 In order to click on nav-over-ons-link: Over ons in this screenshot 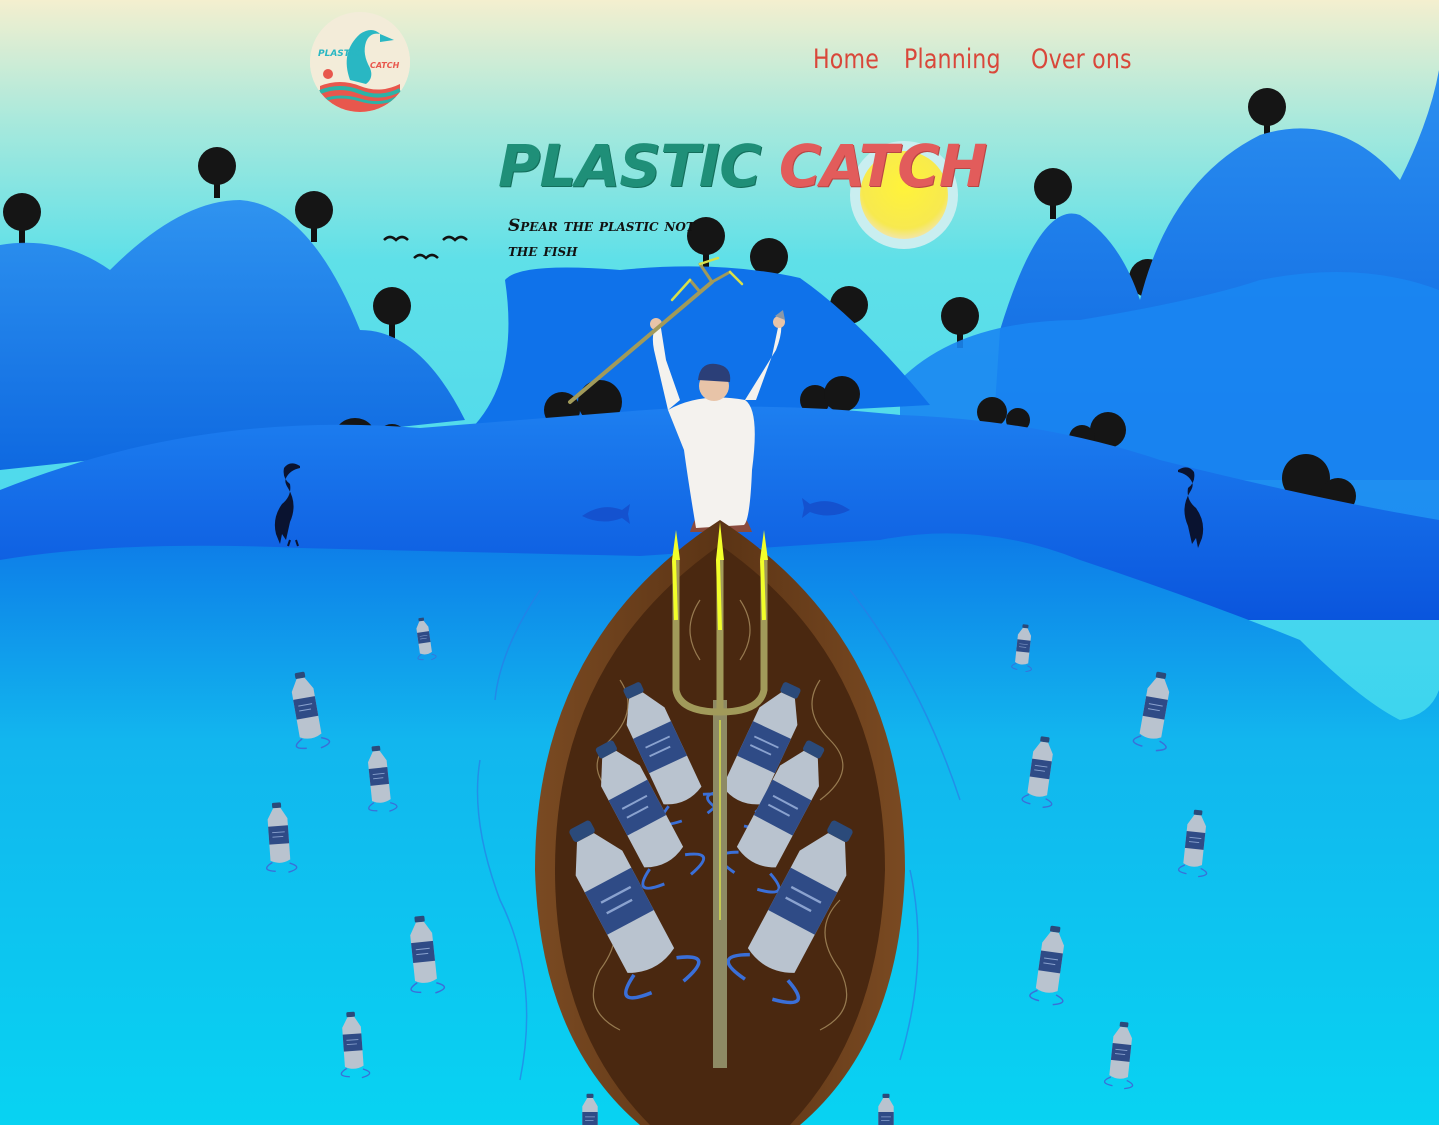, I will do `click(1081, 59)`.